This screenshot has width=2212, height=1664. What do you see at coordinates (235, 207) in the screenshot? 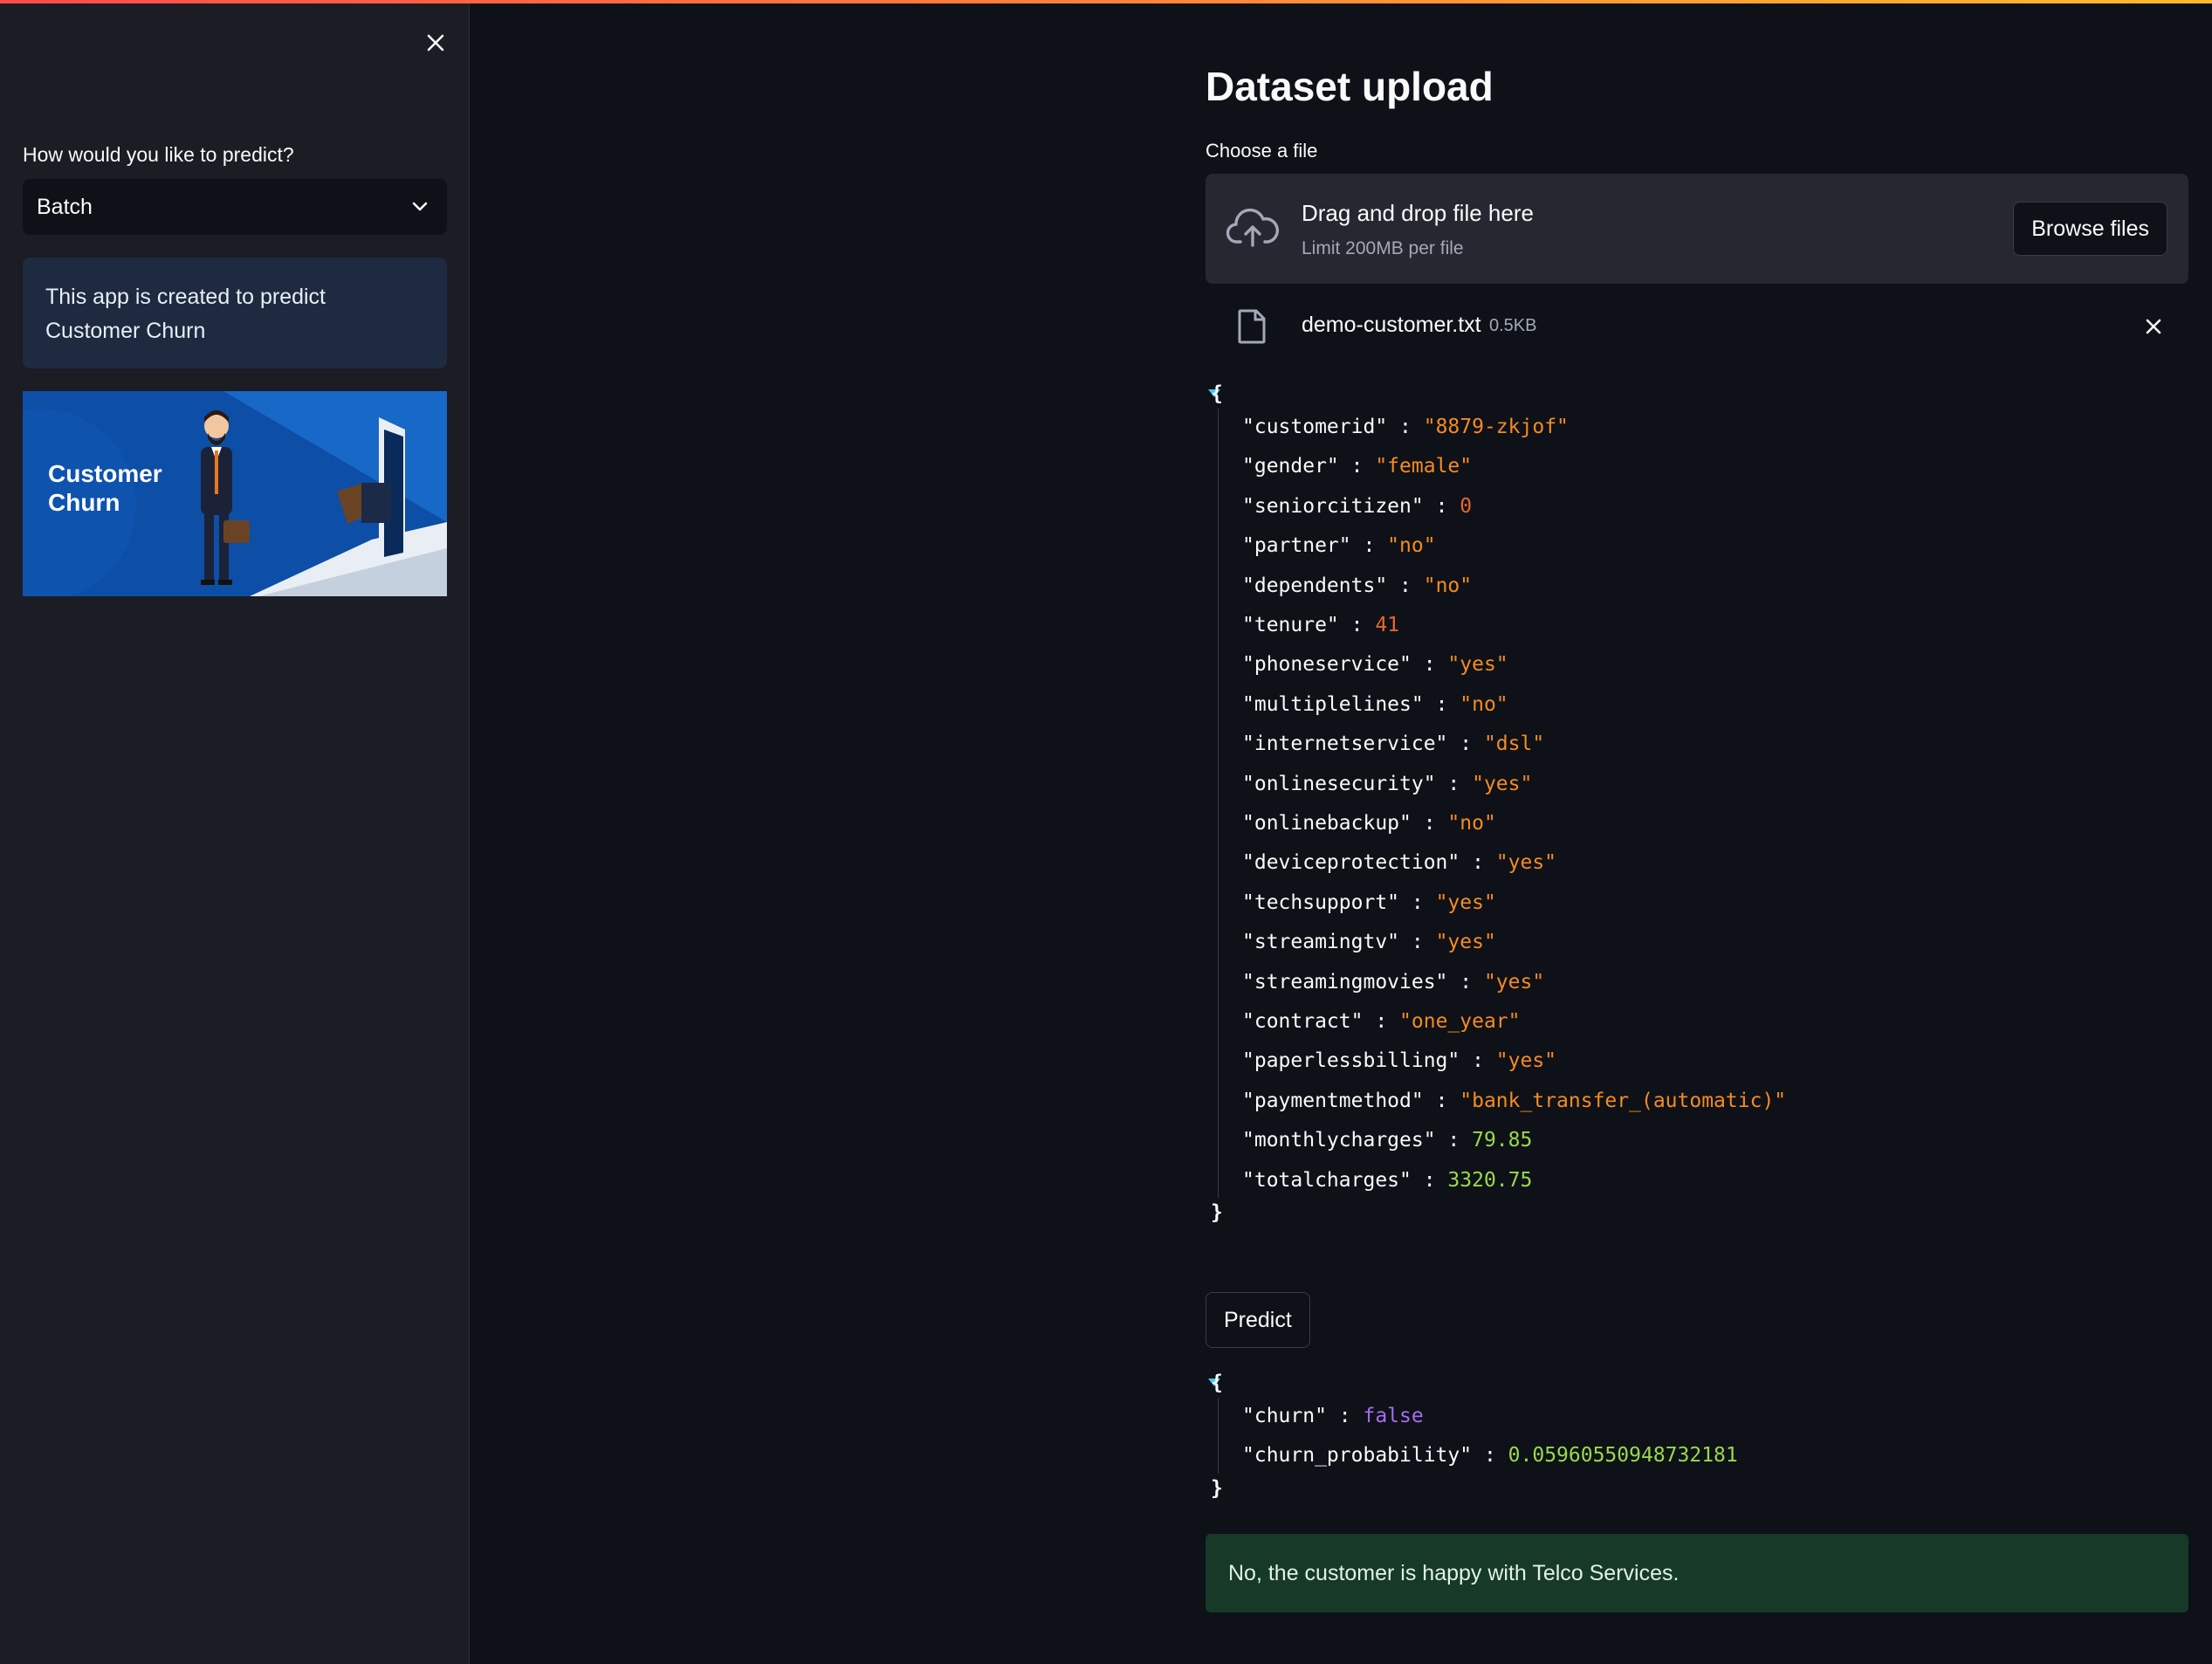
I see `predict-mode-select: Batch` at bounding box center [235, 207].